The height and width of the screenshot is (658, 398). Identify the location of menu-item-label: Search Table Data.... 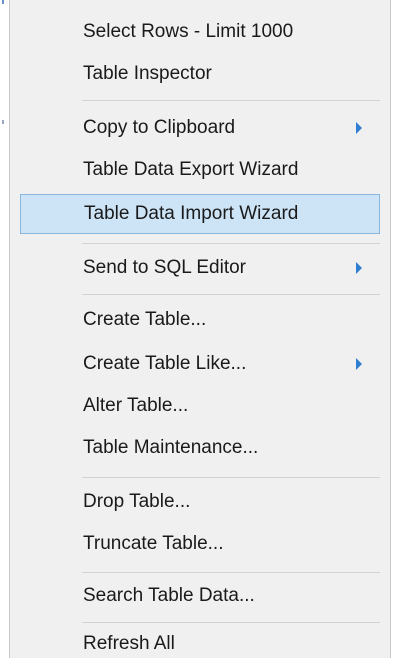
(169, 595).